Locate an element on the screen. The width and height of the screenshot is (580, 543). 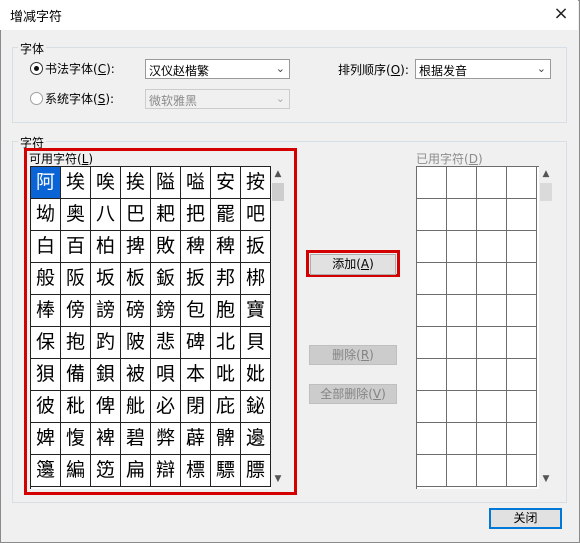
used-chars-grid is located at coordinates (477, 327).